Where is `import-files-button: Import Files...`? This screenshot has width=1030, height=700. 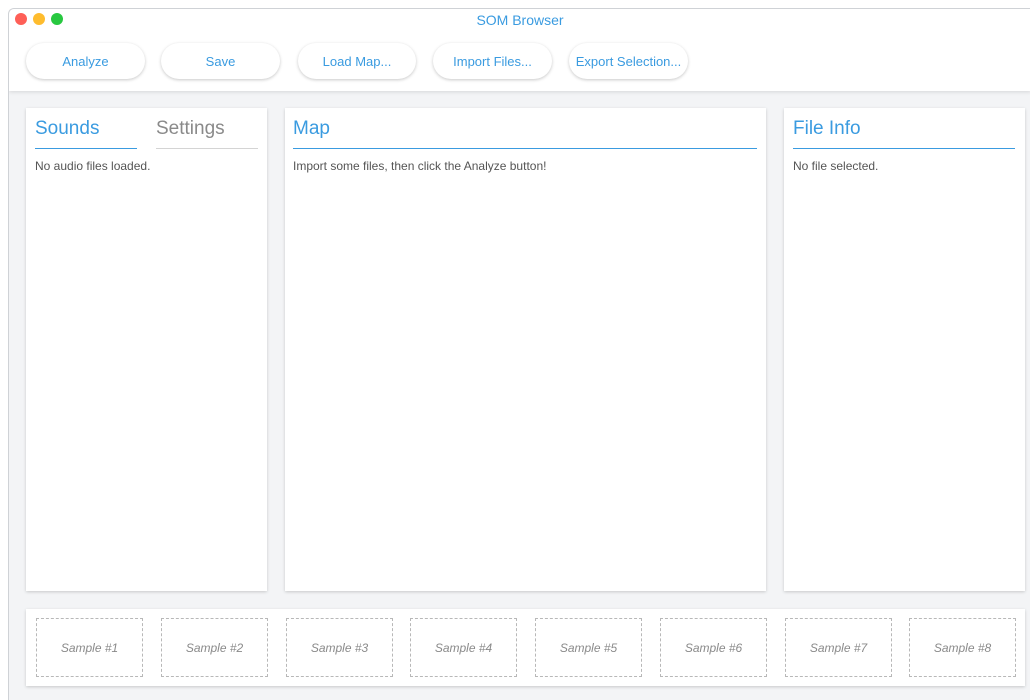 import-files-button: Import Files... is located at coordinates (492, 61).